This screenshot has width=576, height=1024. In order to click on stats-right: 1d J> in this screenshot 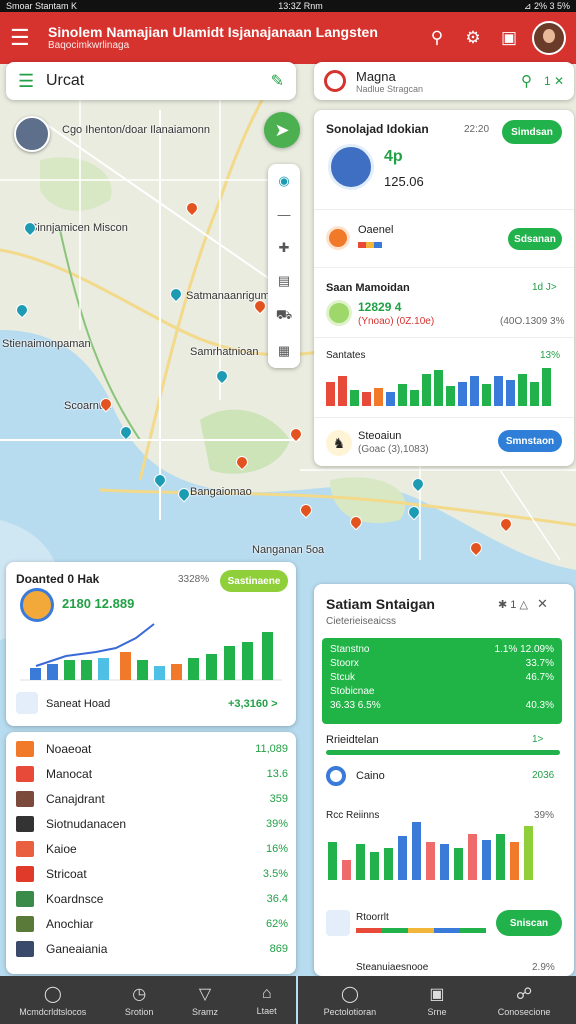, I will do `click(544, 287)`.